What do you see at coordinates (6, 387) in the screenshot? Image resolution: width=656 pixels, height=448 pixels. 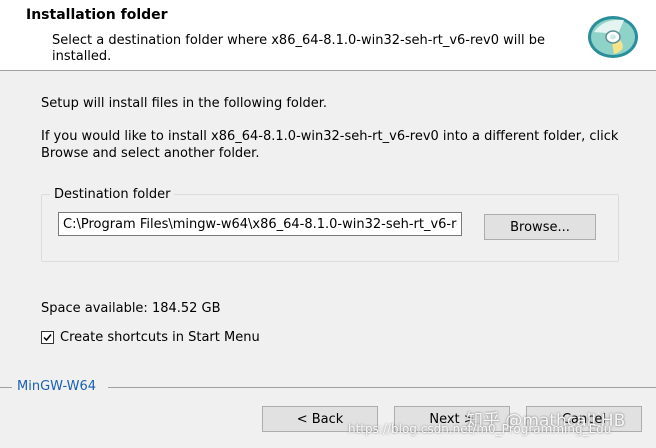 I see `footer-divider-left` at bounding box center [6, 387].